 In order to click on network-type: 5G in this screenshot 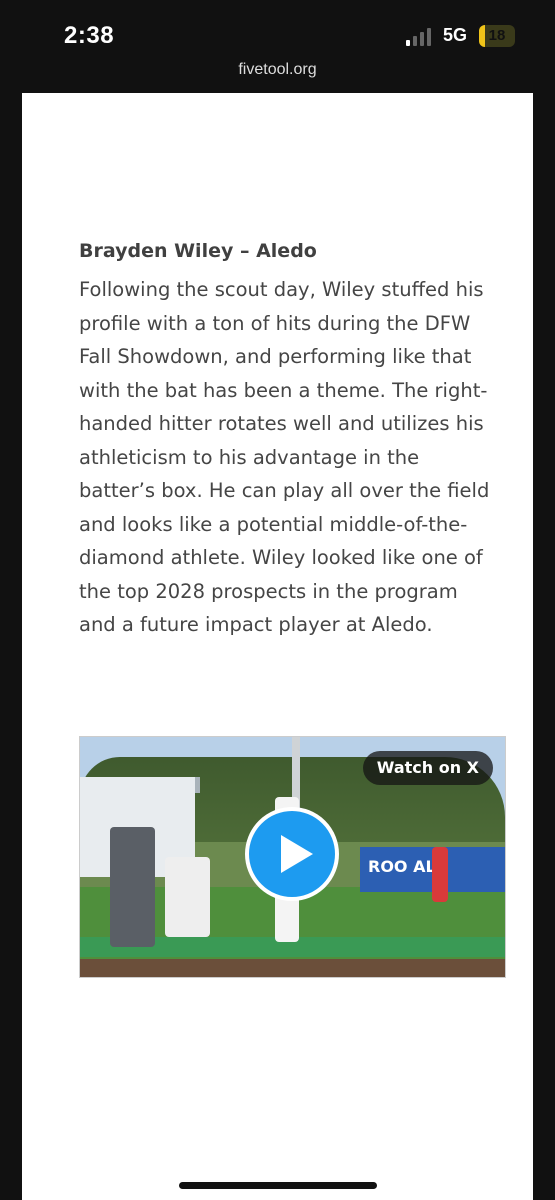, I will do `click(455, 35)`.